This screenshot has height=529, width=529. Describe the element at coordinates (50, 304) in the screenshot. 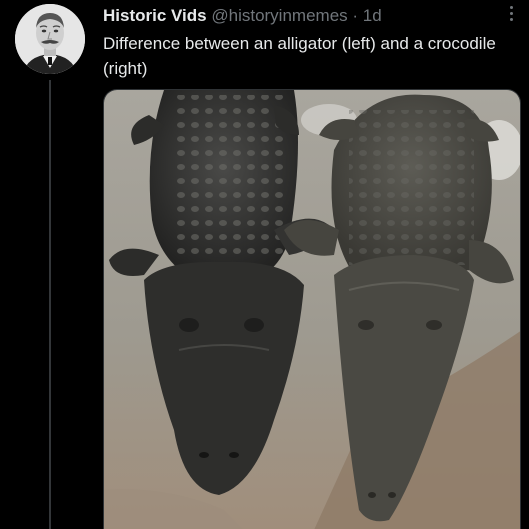

I see `thread-line` at that location.